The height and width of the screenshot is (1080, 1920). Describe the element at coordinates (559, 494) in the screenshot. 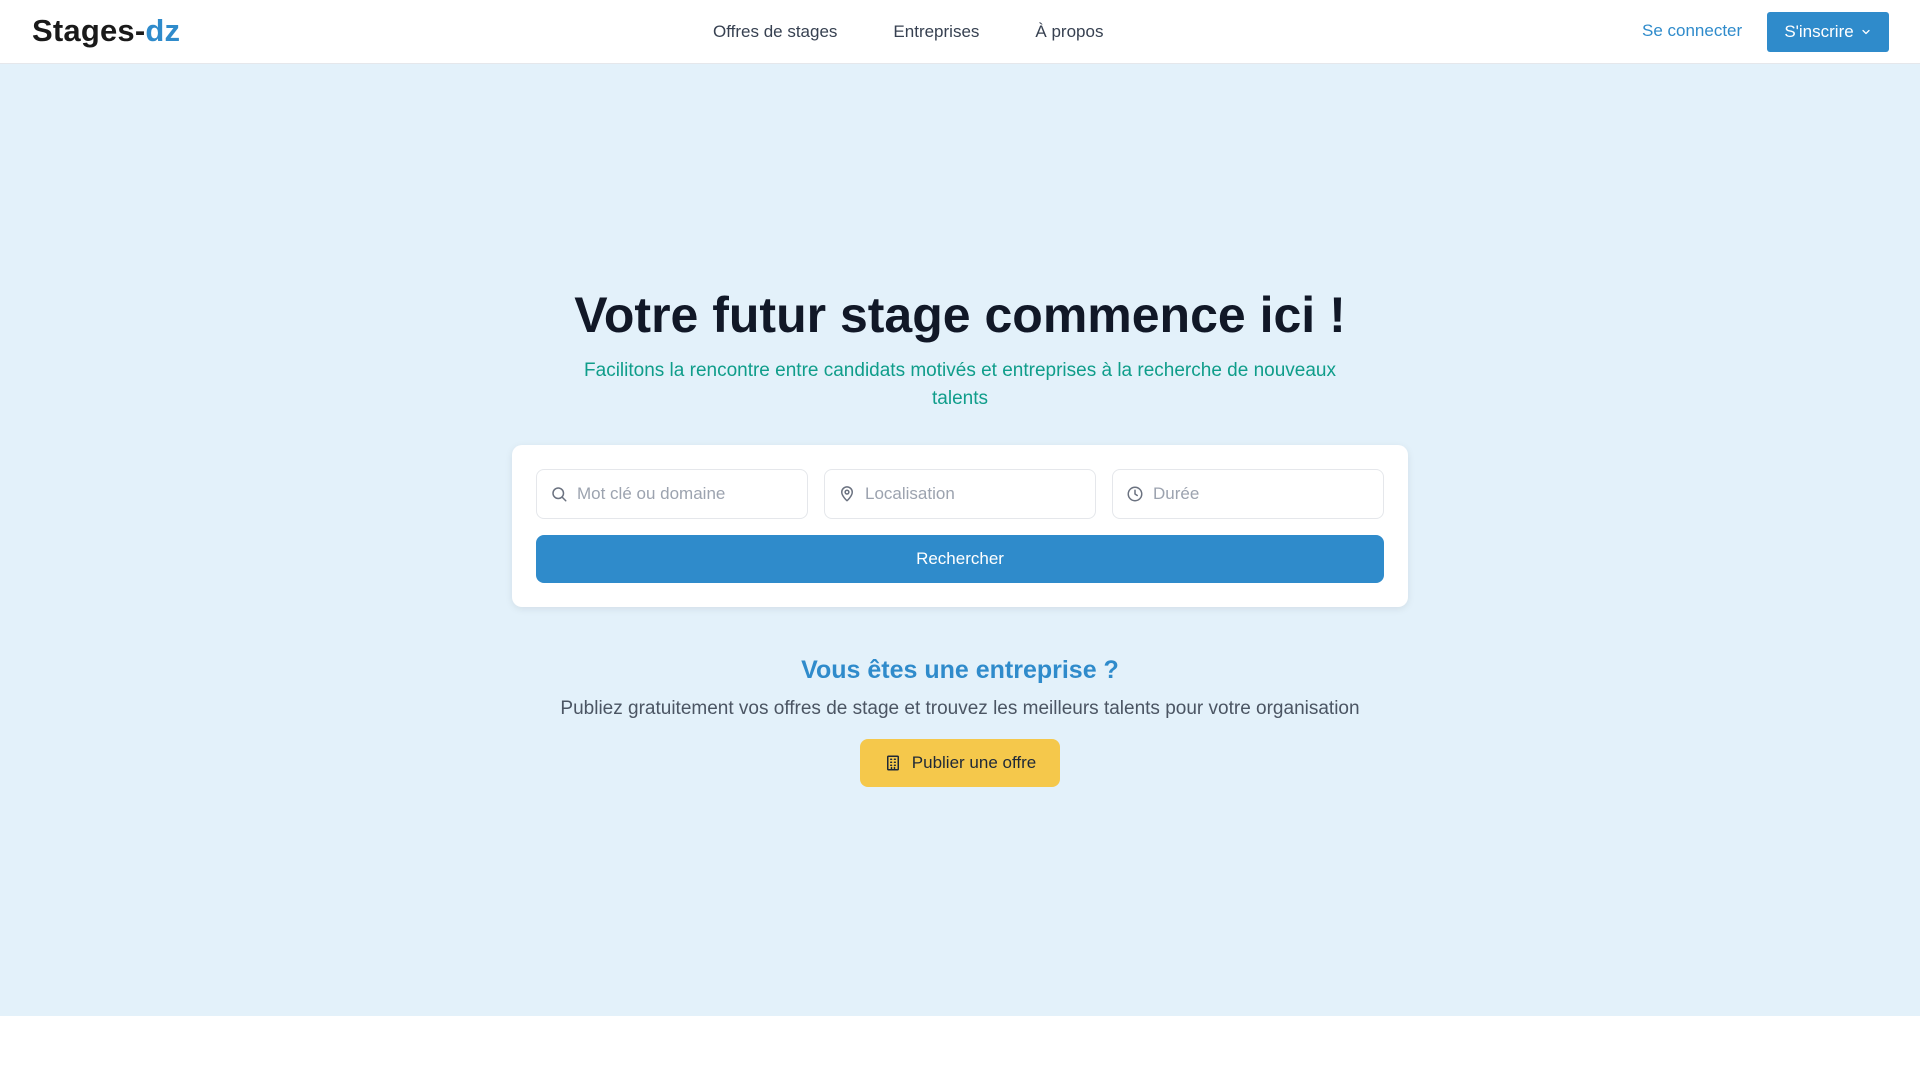

I see `search-icon` at that location.